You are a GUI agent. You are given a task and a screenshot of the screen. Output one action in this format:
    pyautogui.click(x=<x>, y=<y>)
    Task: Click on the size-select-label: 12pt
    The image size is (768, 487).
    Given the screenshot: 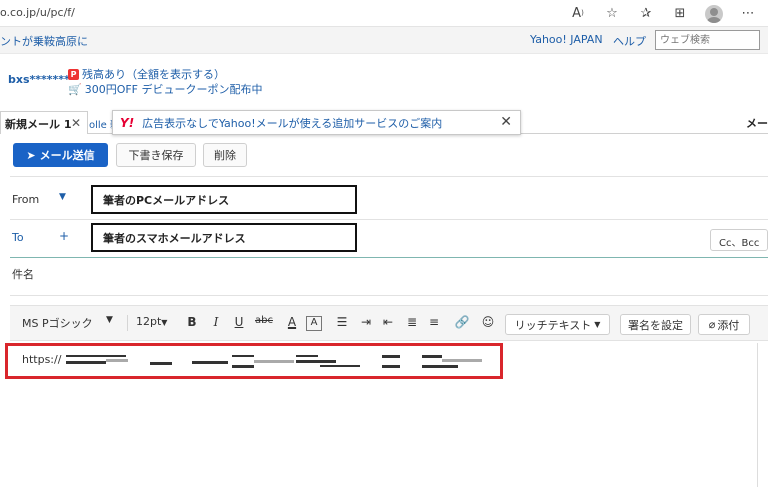 What is the action you would take?
    pyautogui.click(x=149, y=321)
    